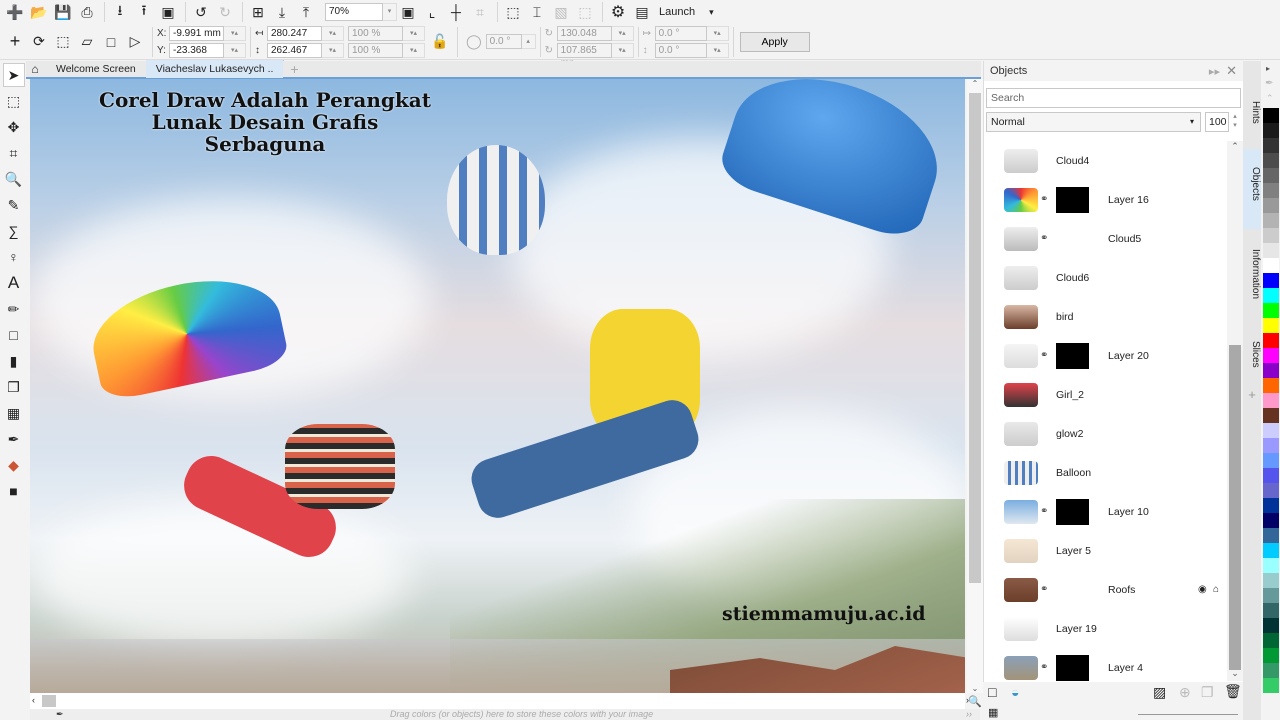  Describe the element at coordinates (432, 12) in the screenshot. I see `rulers-icon: ⌞` at that location.